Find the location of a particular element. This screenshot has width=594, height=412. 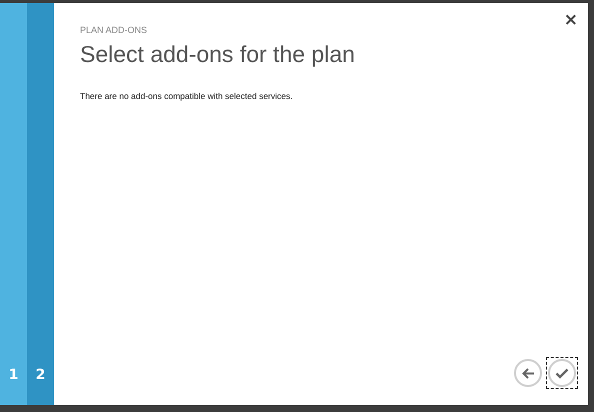

wizard-step: 1 is located at coordinates (13, 204).